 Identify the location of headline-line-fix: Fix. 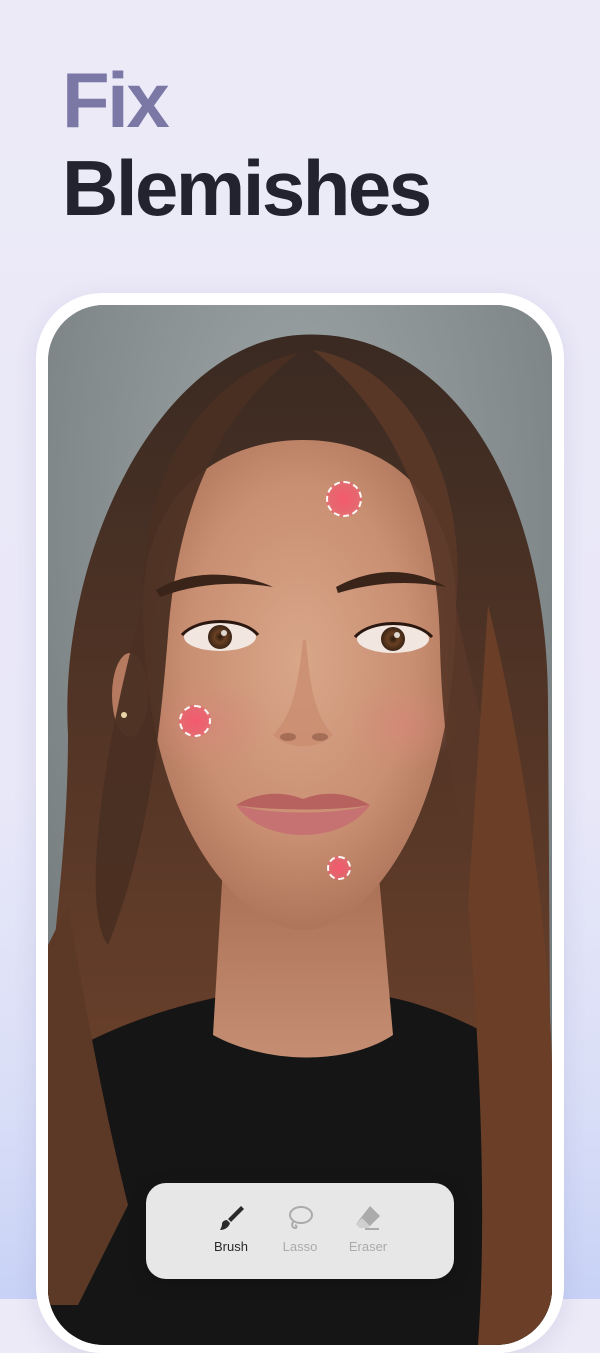
(116, 100).